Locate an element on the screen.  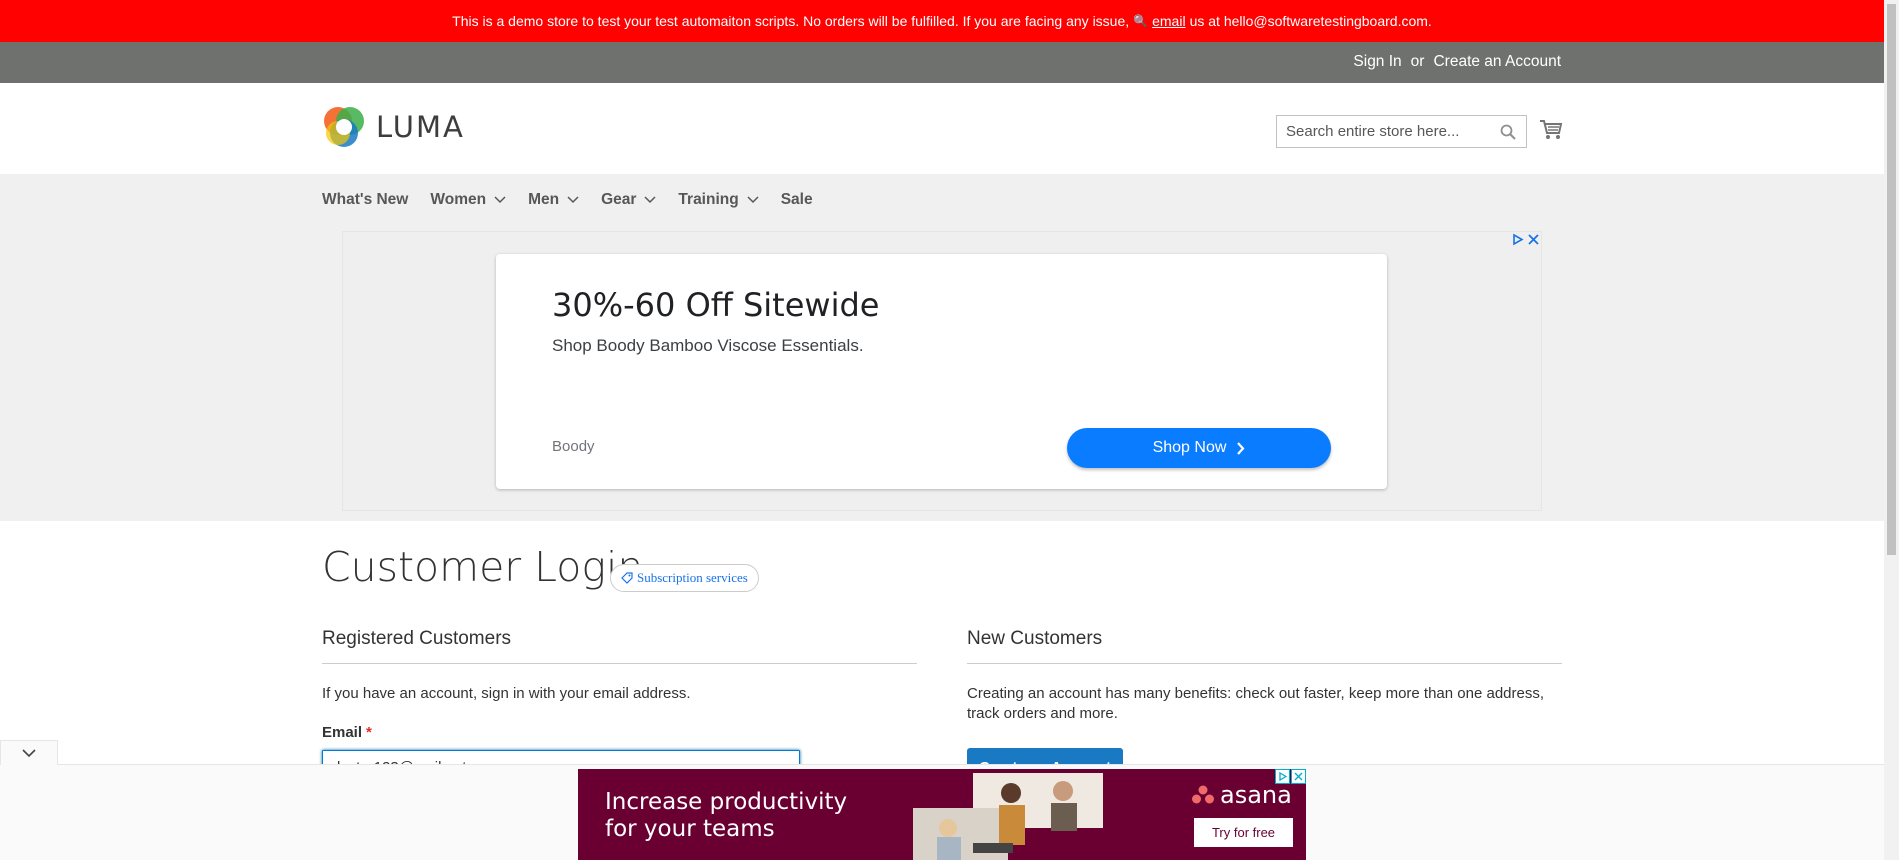
or-text: or is located at coordinates (1417, 61).